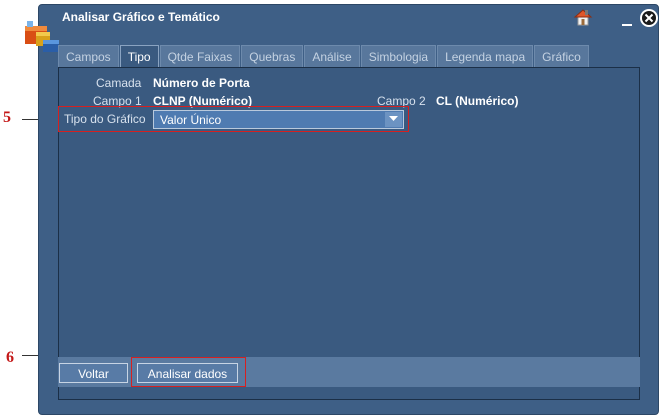 The height and width of the screenshot is (419, 663). Describe the element at coordinates (88, 56) in the screenshot. I see `tab-campos: Campos` at that location.